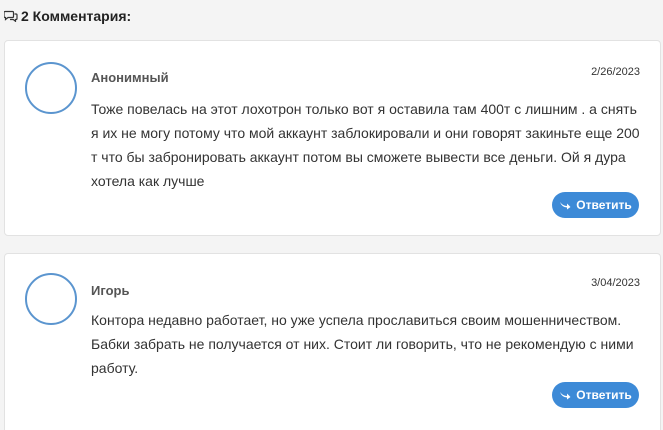 This screenshot has height=430, width=663. Describe the element at coordinates (615, 72) in the screenshot. I see `comment-date: 2/26/2023` at that location.